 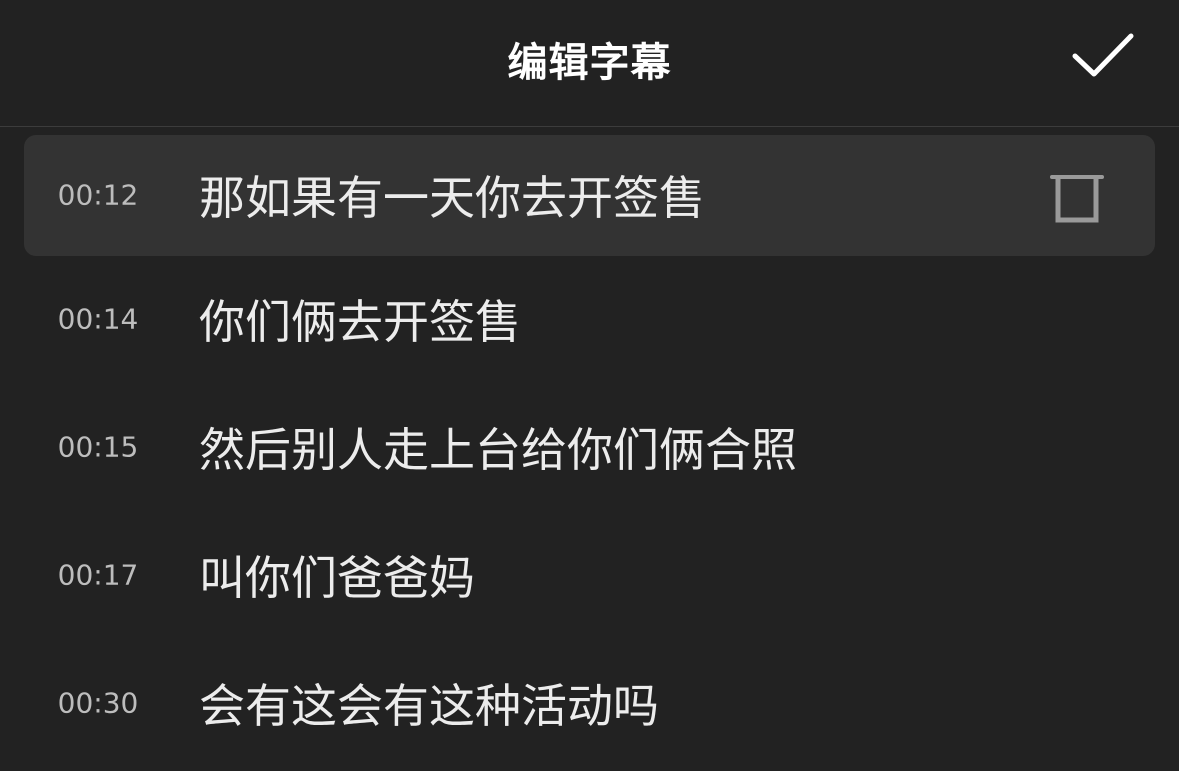 I want to click on delete-subtitle-button, so click(x=1077, y=198).